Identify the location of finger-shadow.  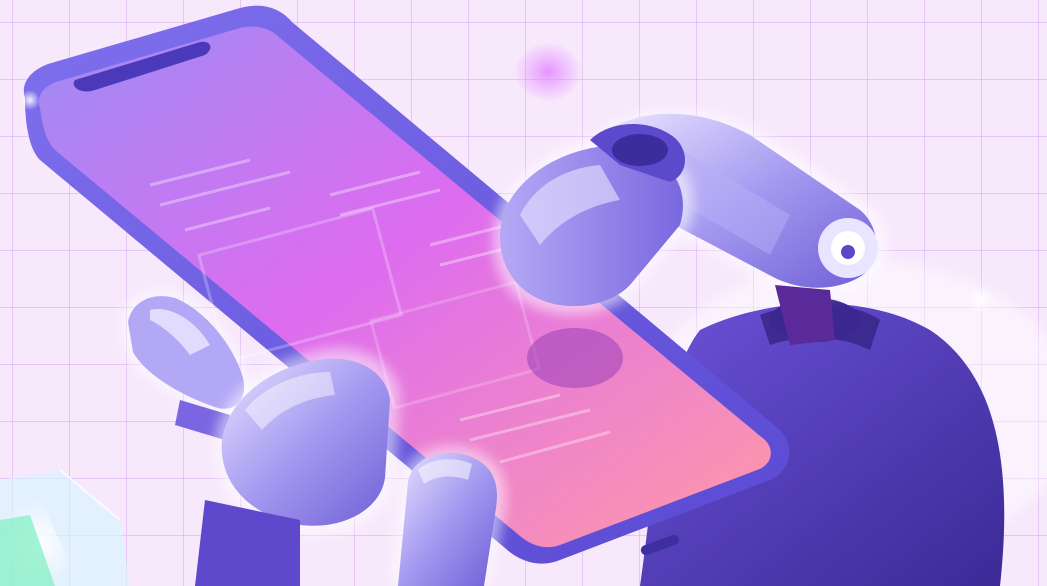
(575, 358).